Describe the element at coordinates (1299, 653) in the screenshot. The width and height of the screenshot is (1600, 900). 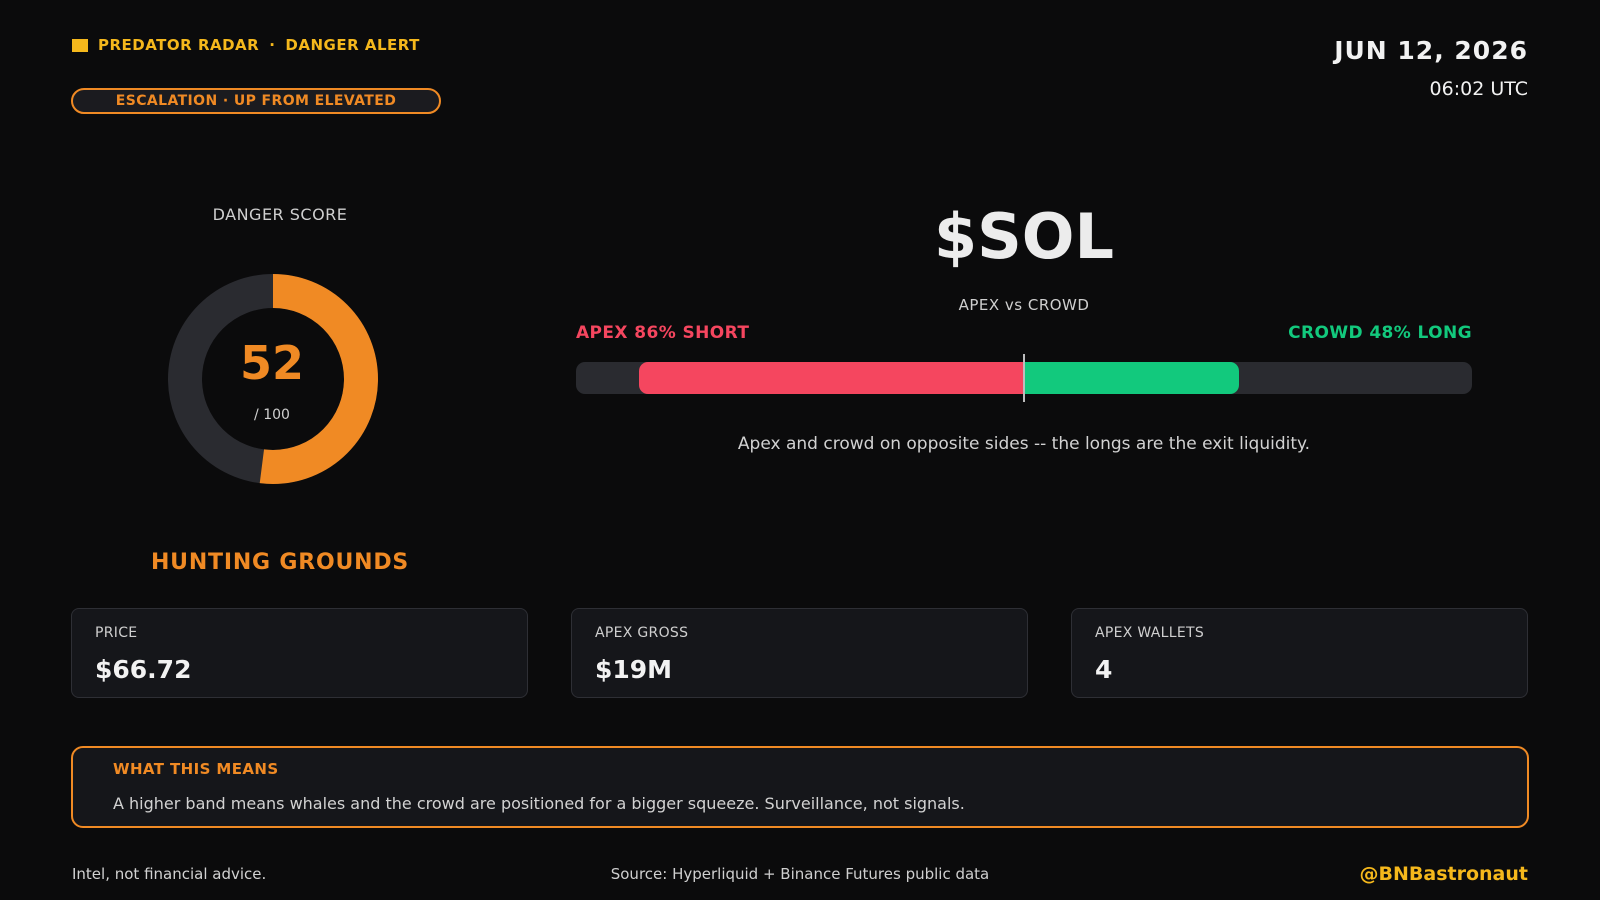
I see `apex-wallets-card: APEX WALLETS 4` at that location.